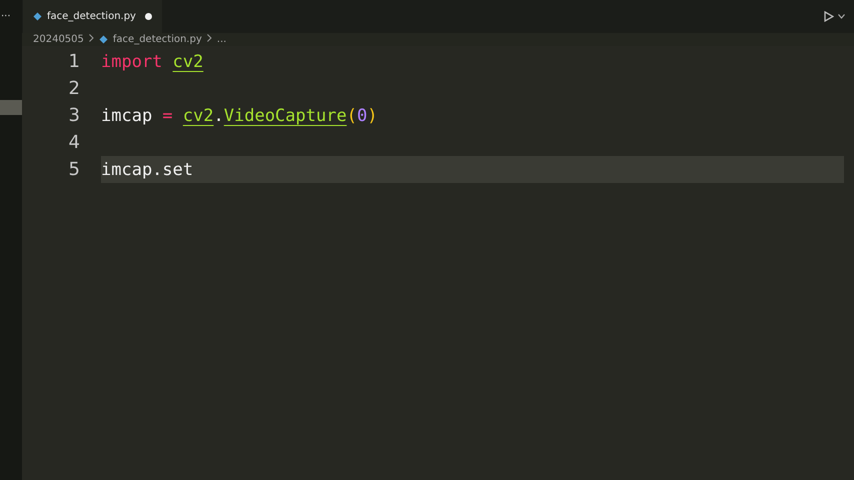 This screenshot has width=854, height=480. Describe the element at coordinates (5, 16) in the screenshot. I see `more-icon: ···` at that location.